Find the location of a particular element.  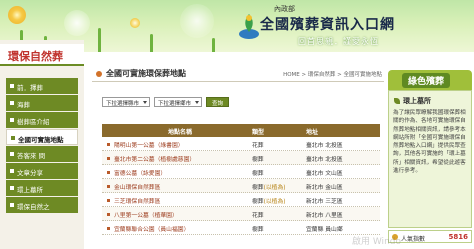

site-brand: 內政部 全國殯葬資訊入口網 回首思親．謹愛永恆 is located at coordinates (353, 27).